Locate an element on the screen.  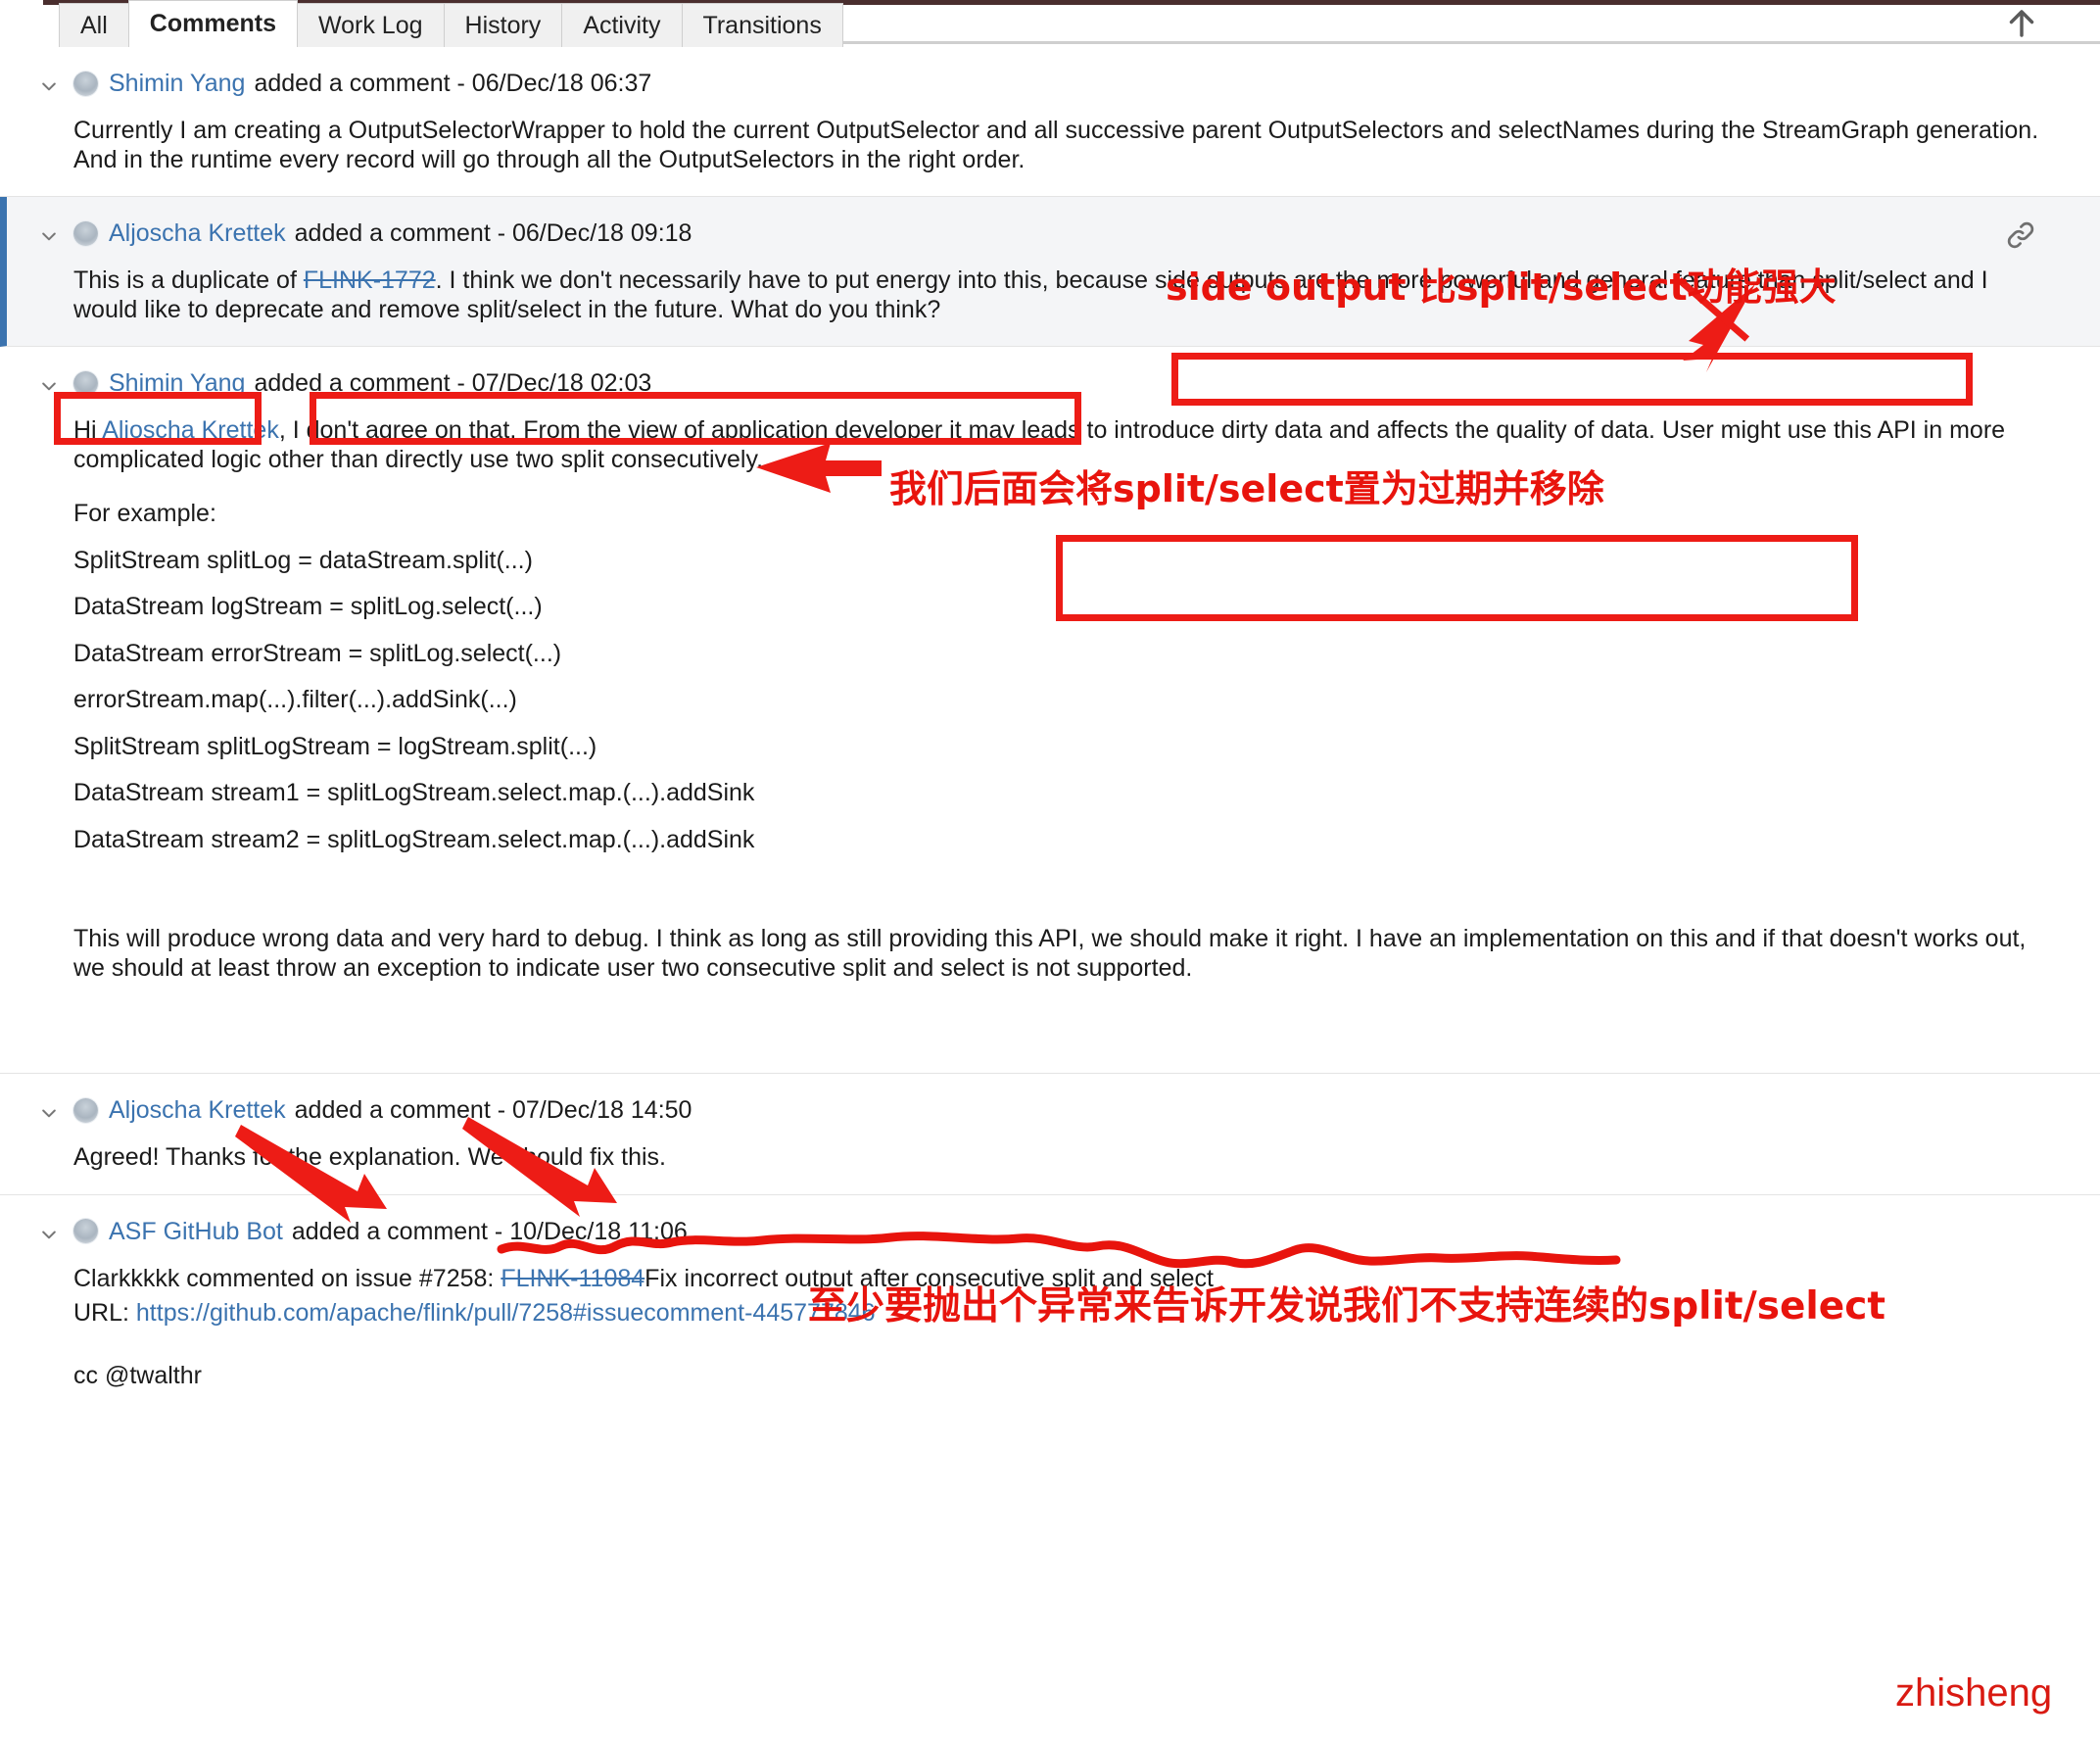
comment-meta: added a comment - 07/Dec/18 14:50 is located at coordinates (493, 1110).